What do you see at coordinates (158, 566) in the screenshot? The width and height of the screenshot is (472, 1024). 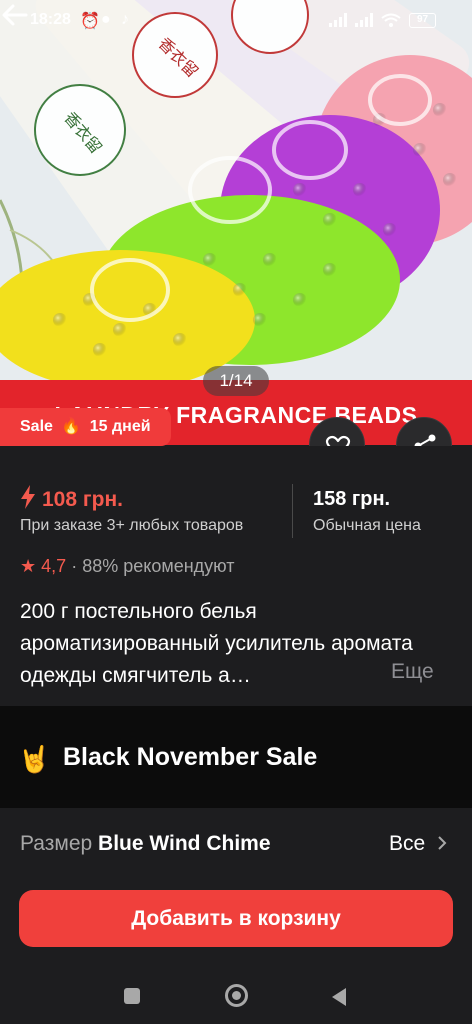 I see `recommend-text: 88% рекомендуют` at bounding box center [158, 566].